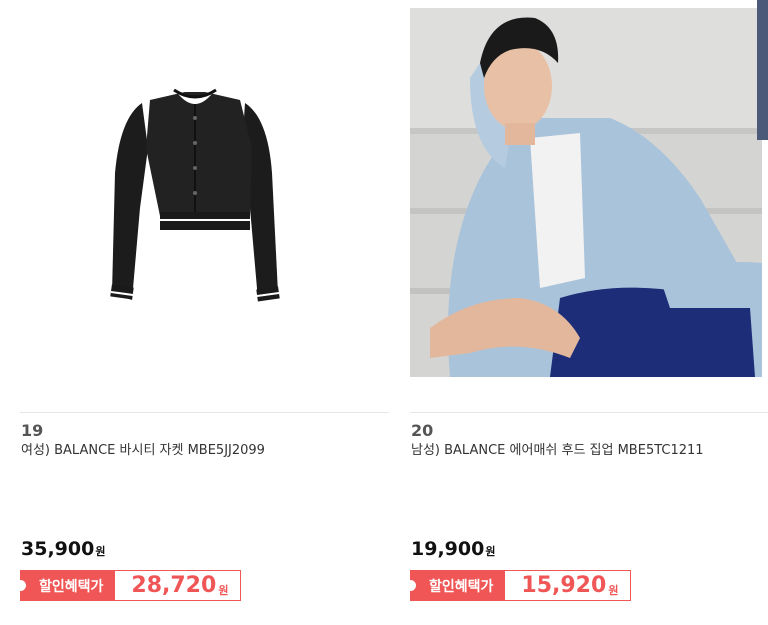 The width and height of the screenshot is (768, 625). I want to click on rank-number: 20, so click(422, 430).